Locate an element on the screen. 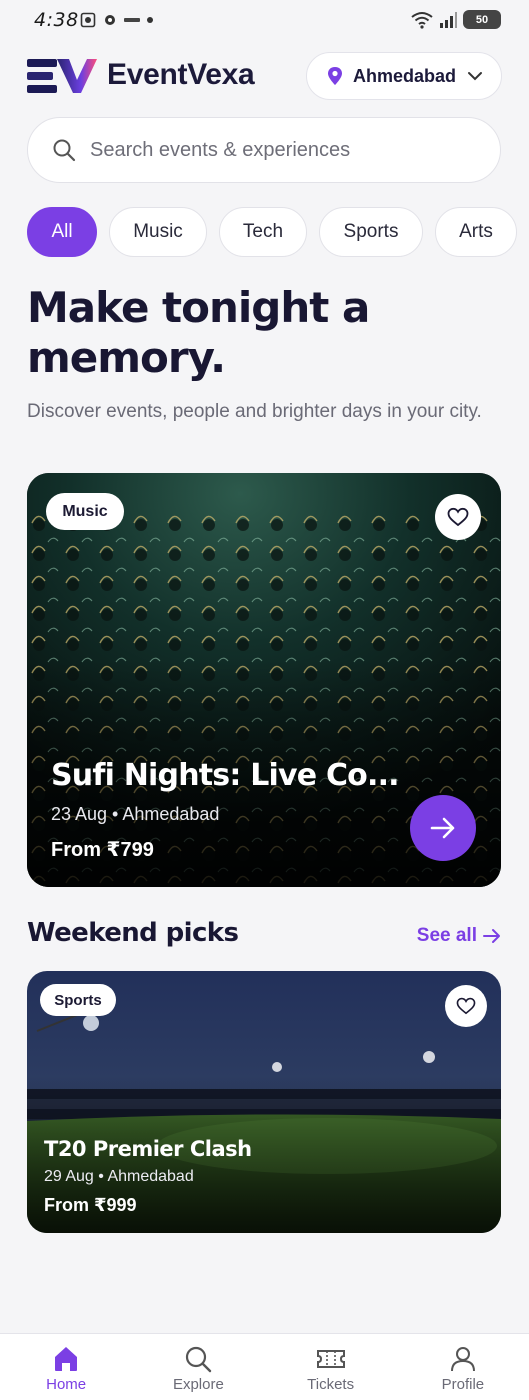  weekend-event-price: From ₹999 is located at coordinates (90, 1205).